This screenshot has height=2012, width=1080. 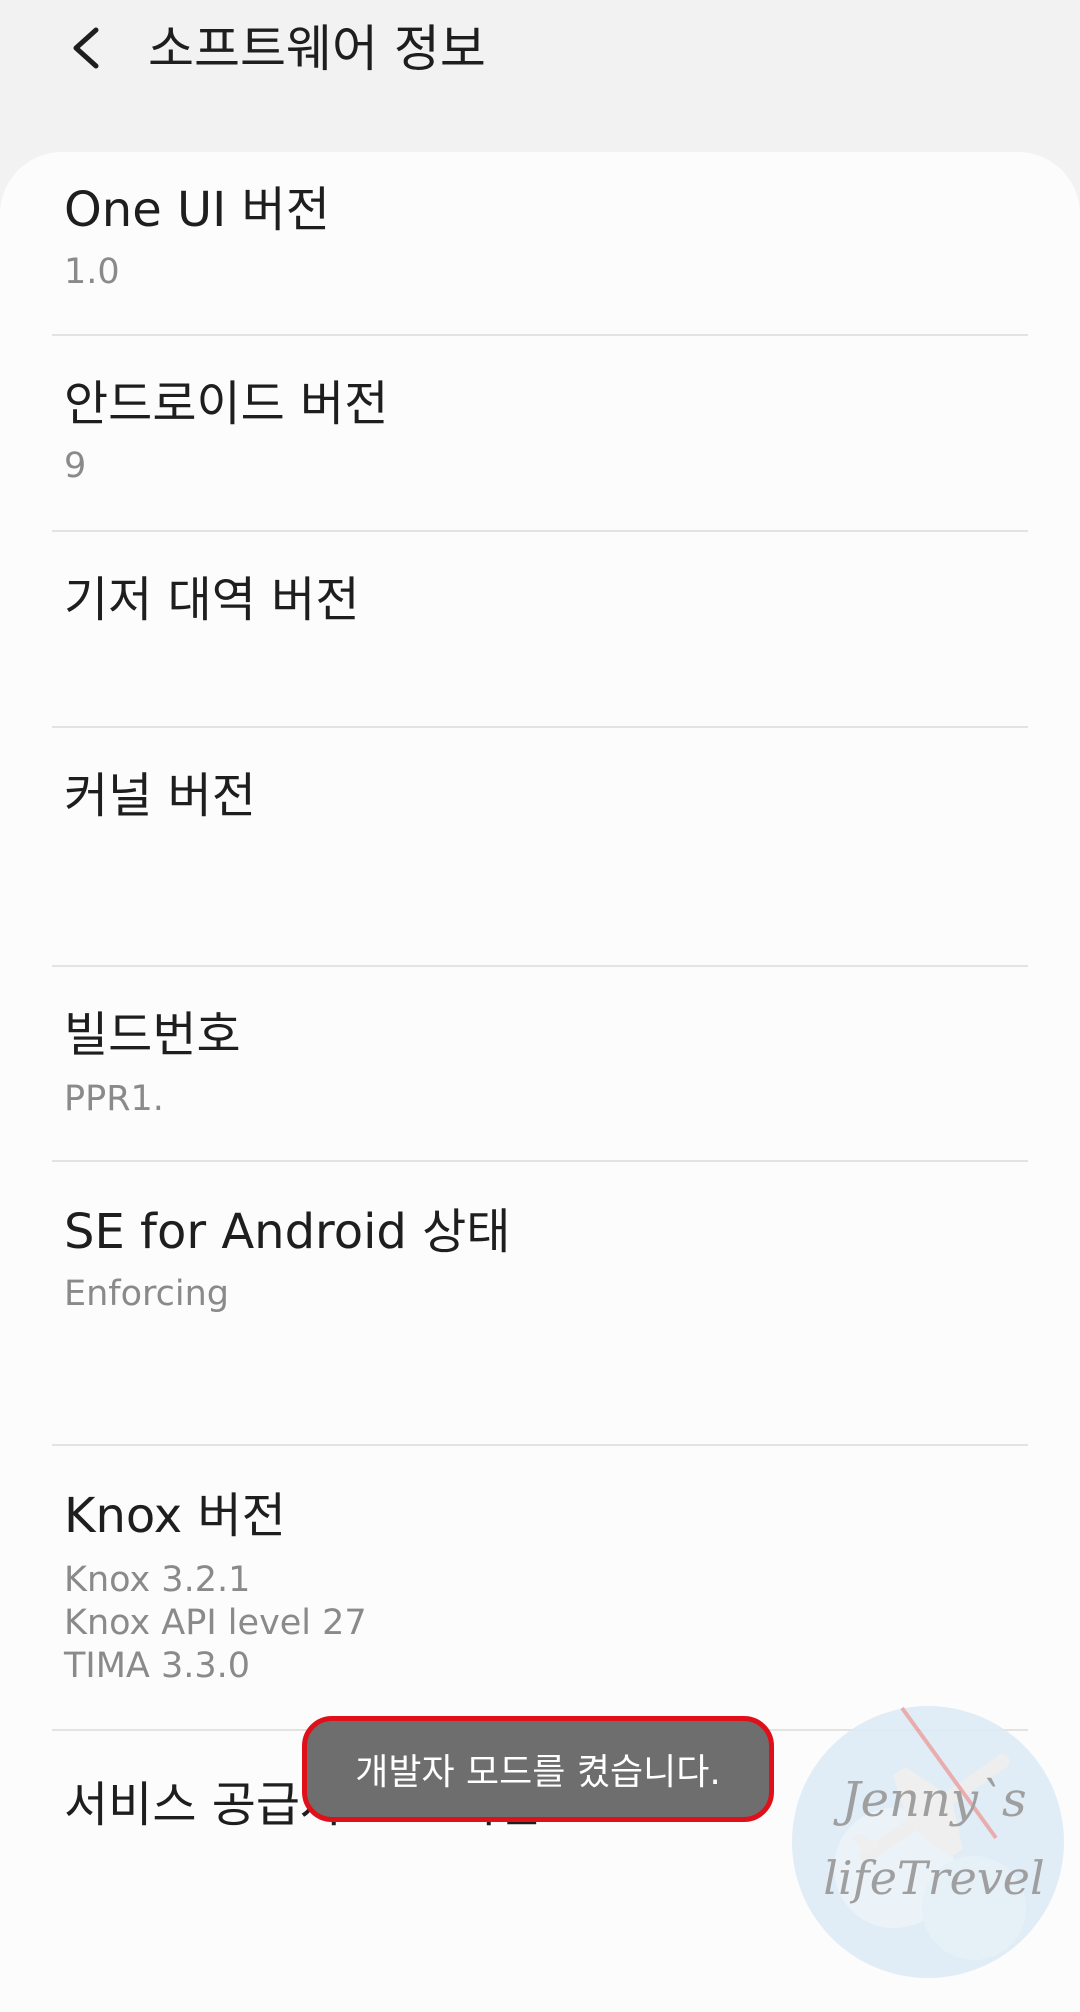 I want to click on watermark-logo: Jenny`s lifeTrevel, so click(x=928, y=1842).